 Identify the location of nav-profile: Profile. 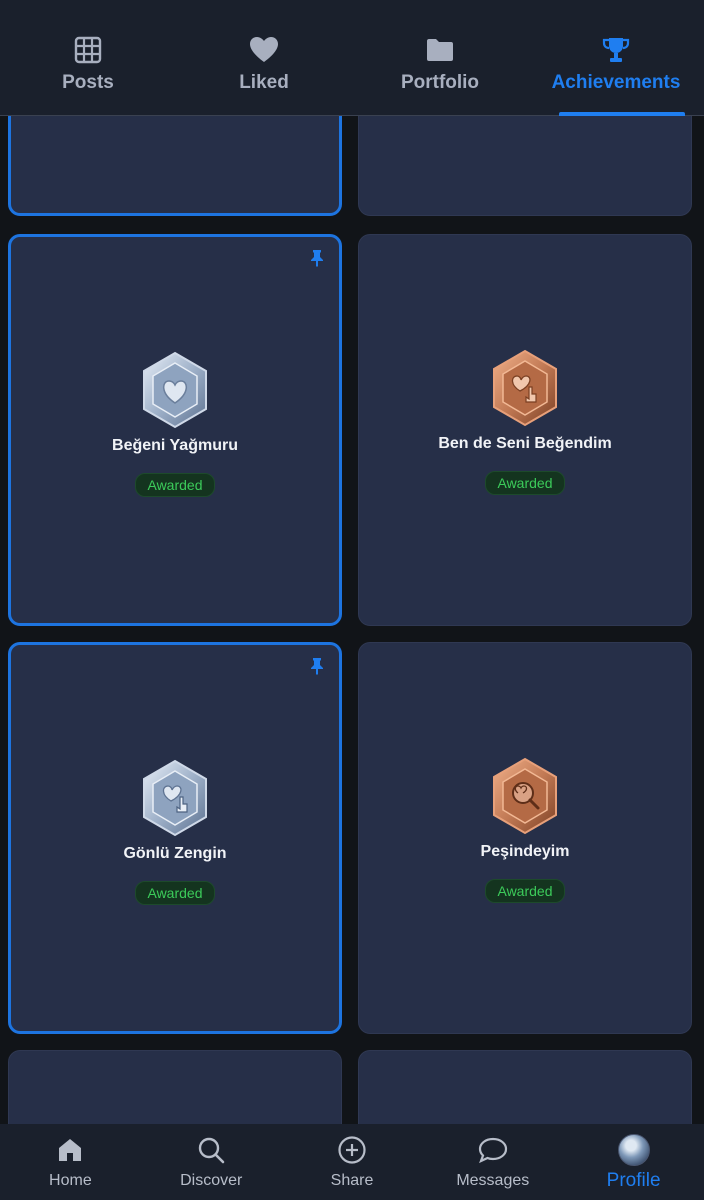
(633, 1162).